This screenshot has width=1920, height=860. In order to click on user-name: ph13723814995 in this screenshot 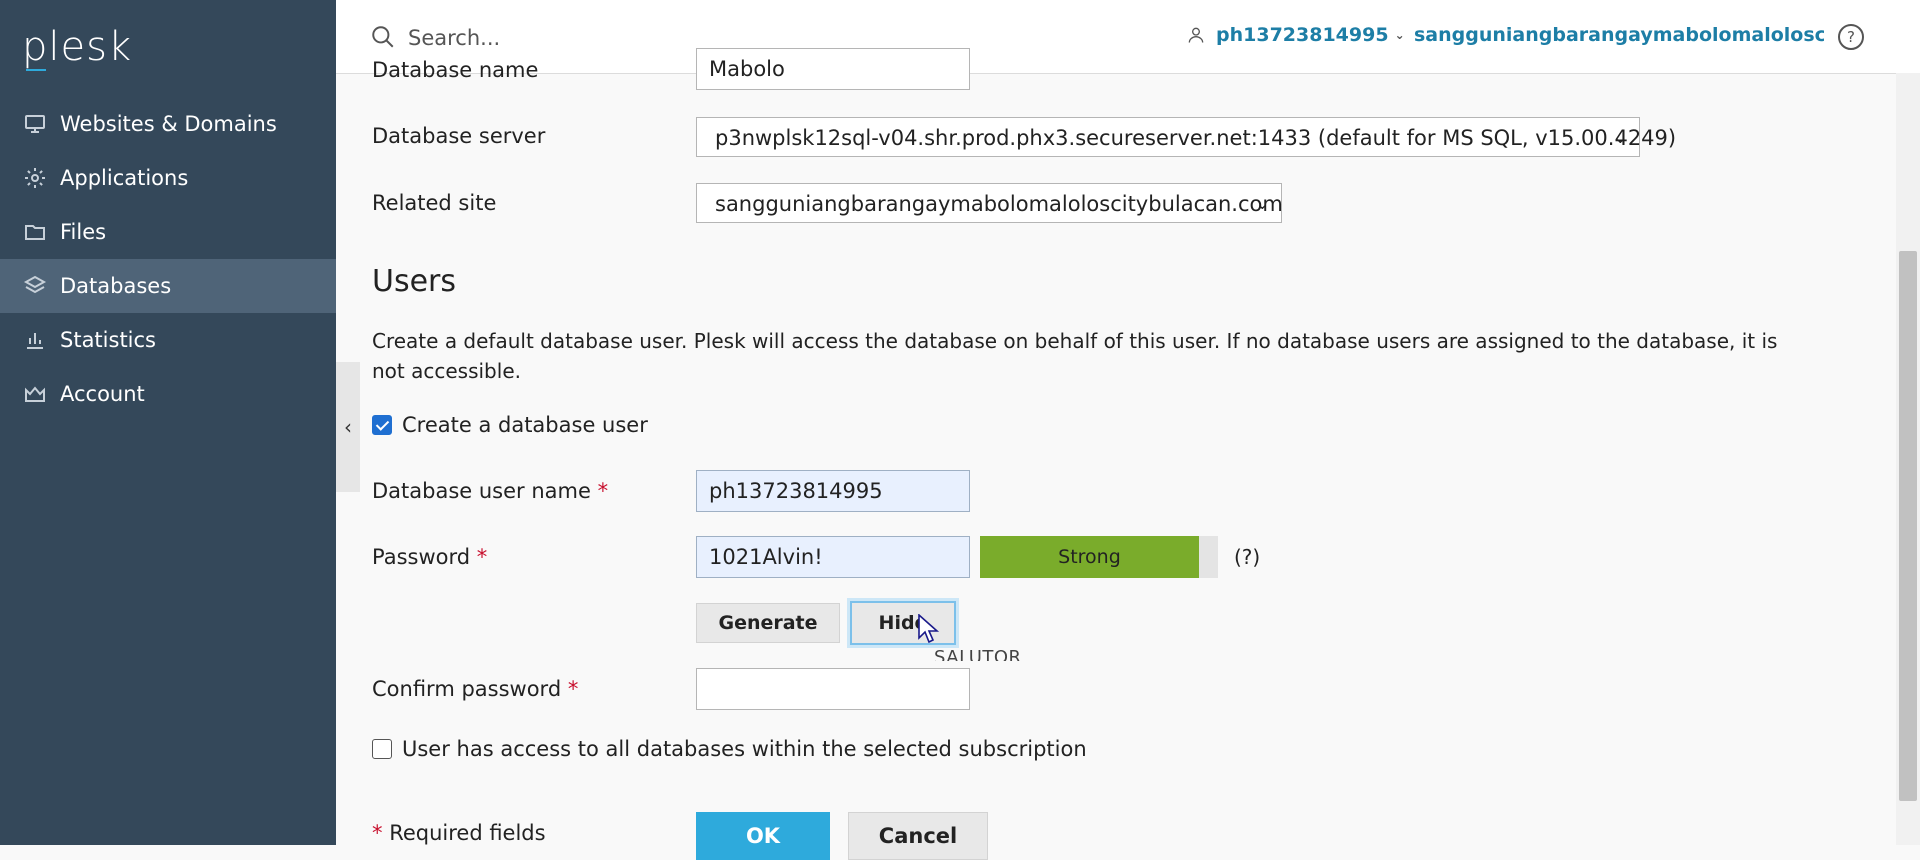, I will do `click(1302, 35)`.